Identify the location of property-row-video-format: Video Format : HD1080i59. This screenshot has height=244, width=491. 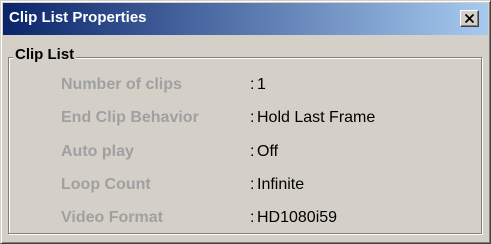
(241, 220).